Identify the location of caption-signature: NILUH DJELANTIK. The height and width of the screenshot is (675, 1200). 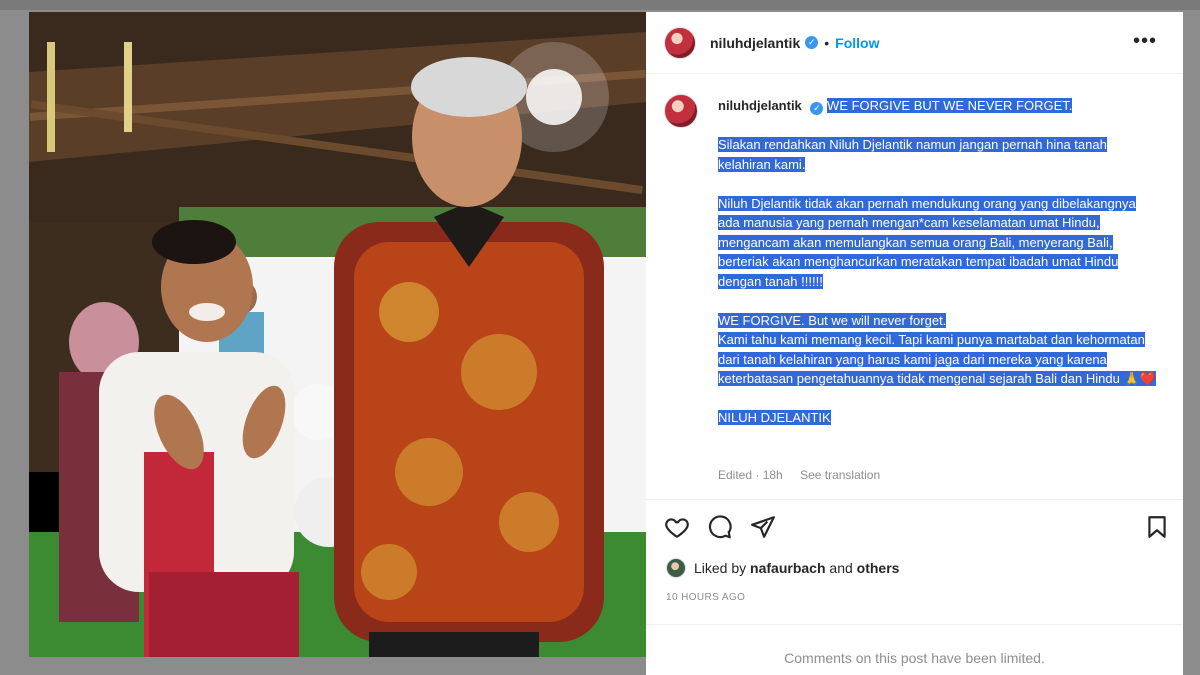
(774, 417).